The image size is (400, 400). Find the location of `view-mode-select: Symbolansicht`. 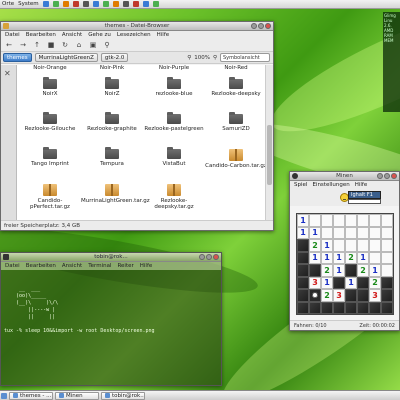

view-mode-select: Symbolansicht is located at coordinates (245, 57).